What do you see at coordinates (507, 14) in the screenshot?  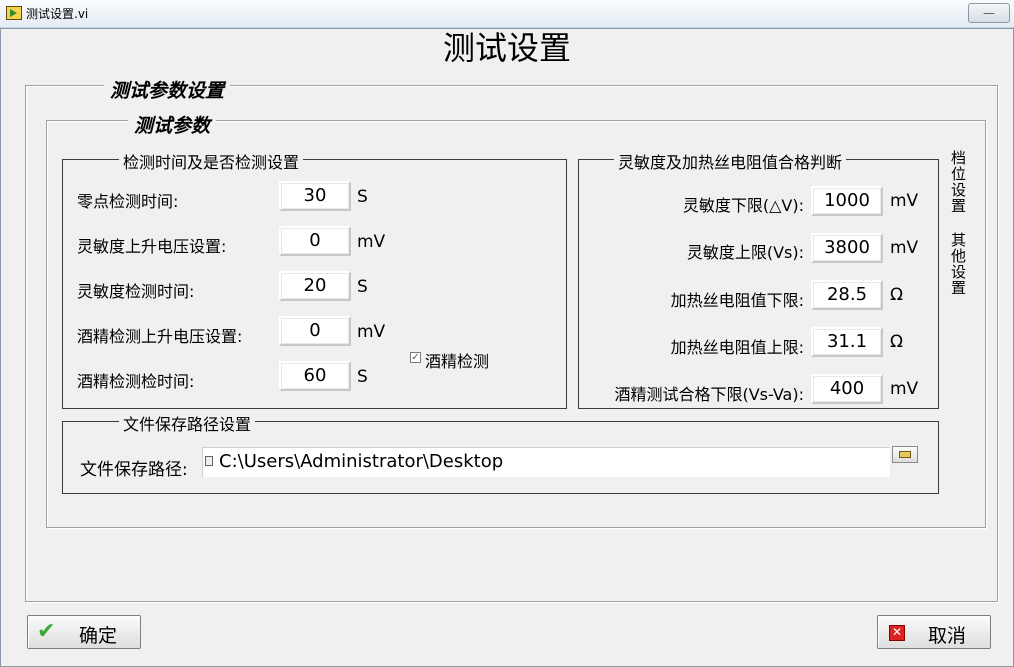 I see `title-bar` at bounding box center [507, 14].